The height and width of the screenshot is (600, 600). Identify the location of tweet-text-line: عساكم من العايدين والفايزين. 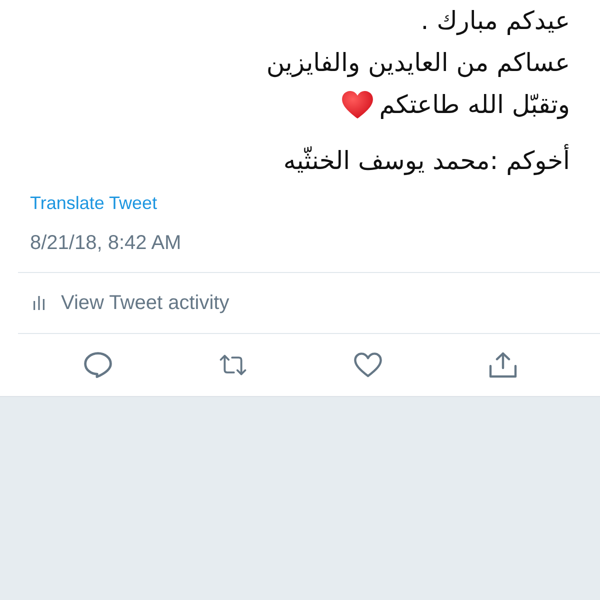
(418, 63).